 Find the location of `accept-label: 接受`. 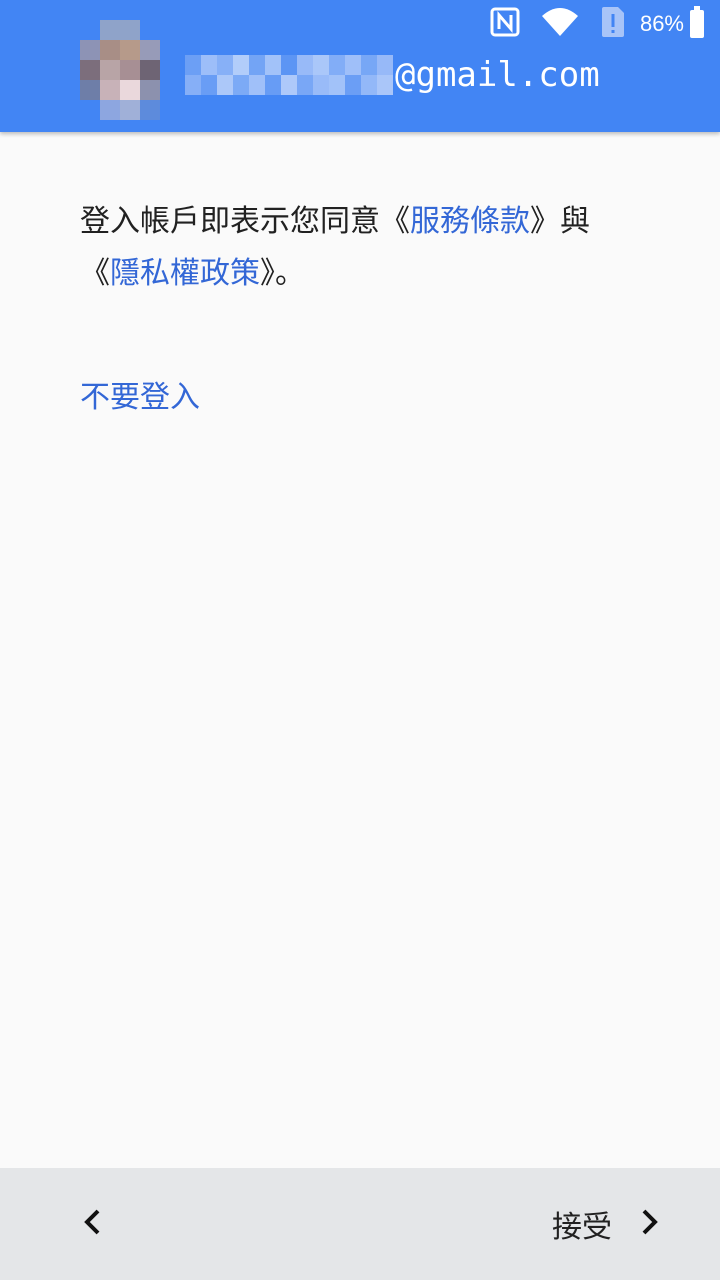

accept-label: 接受 is located at coordinates (582, 1227).